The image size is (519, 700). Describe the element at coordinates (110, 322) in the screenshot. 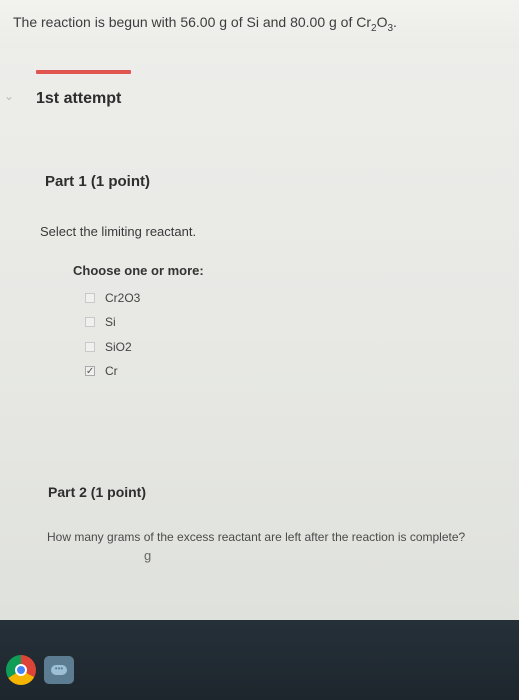

I see `option-label: Si` at that location.